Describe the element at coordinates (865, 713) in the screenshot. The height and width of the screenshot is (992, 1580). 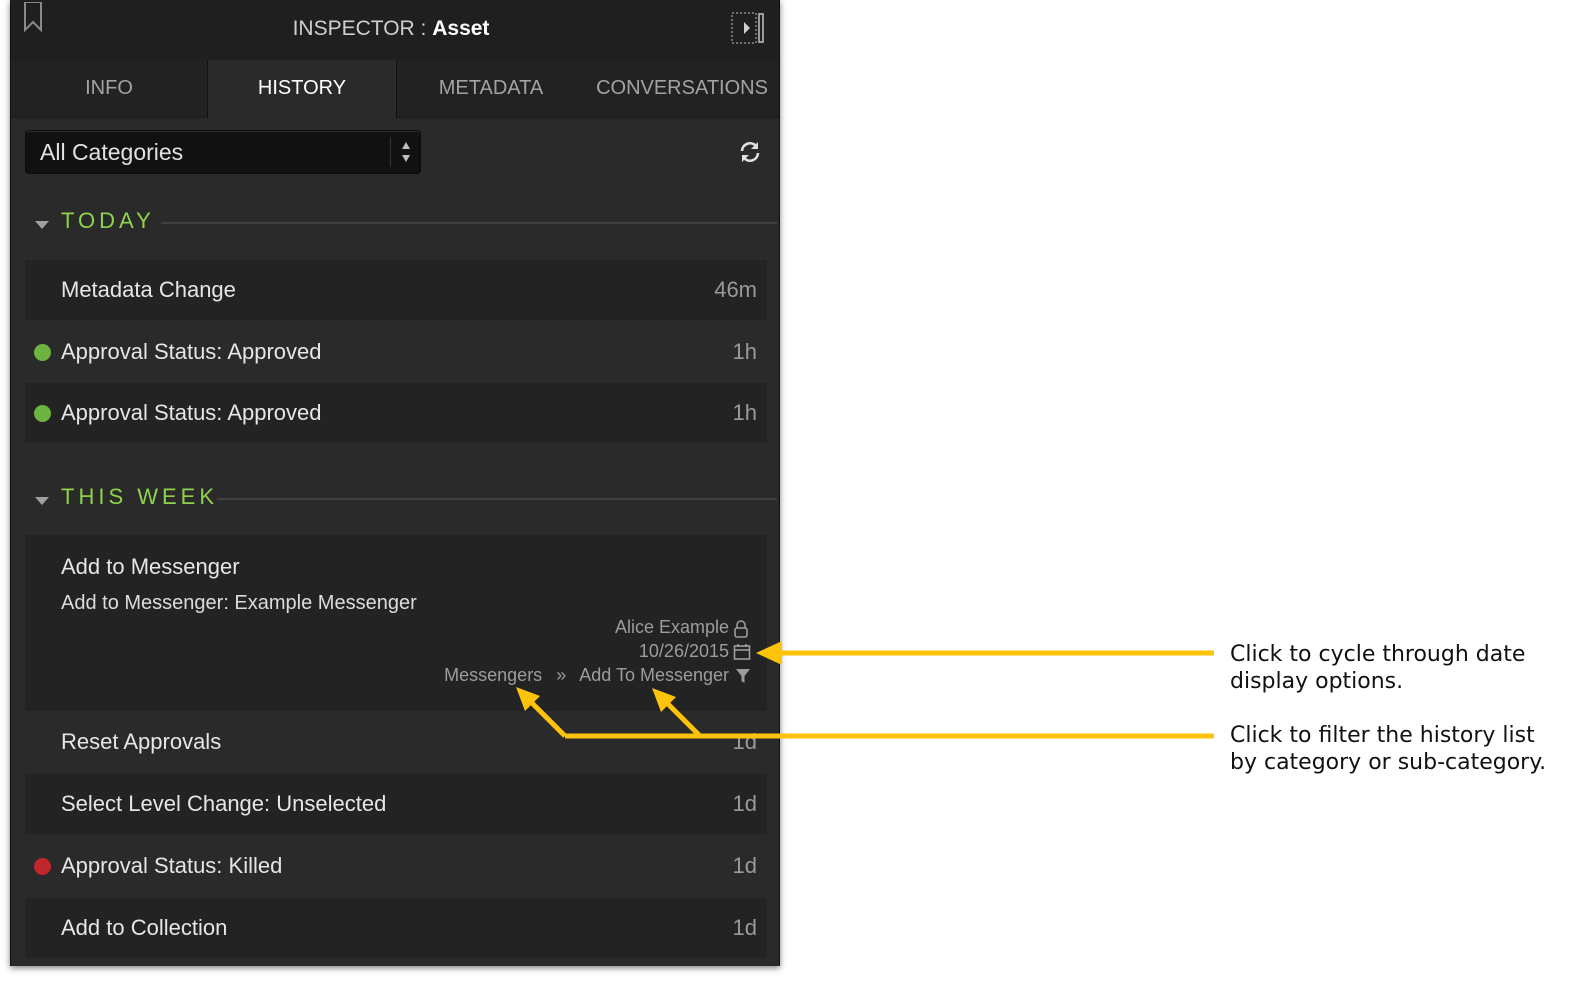
I see `filter-callout-arrow` at that location.